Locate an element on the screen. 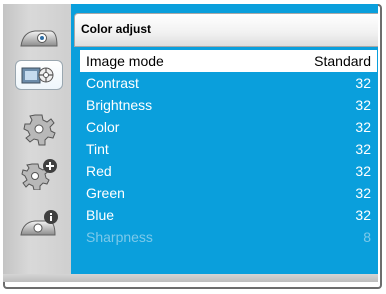  menu-row-brightness: Brightness 32 is located at coordinates (228, 105).